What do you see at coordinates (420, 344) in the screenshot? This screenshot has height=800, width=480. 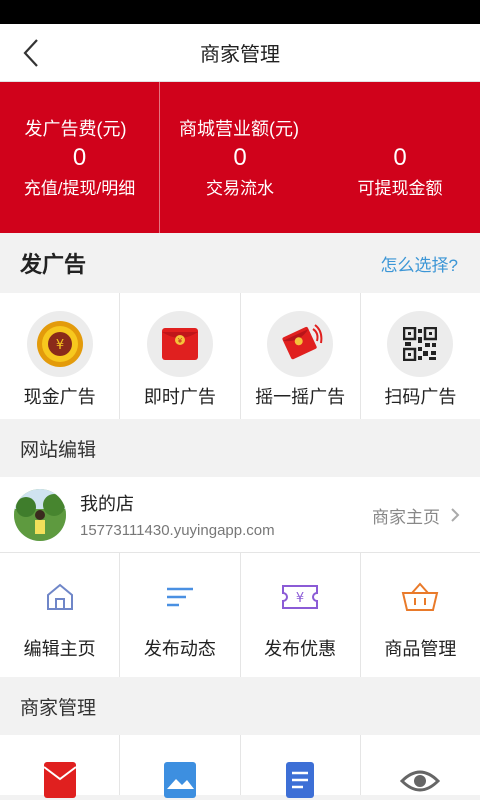 I see `qr-code-icon` at bounding box center [420, 344].